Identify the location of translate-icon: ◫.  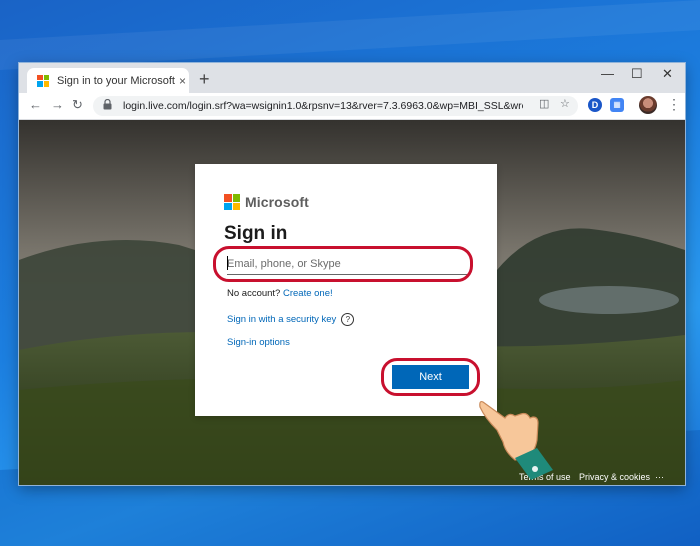
(544, 103).